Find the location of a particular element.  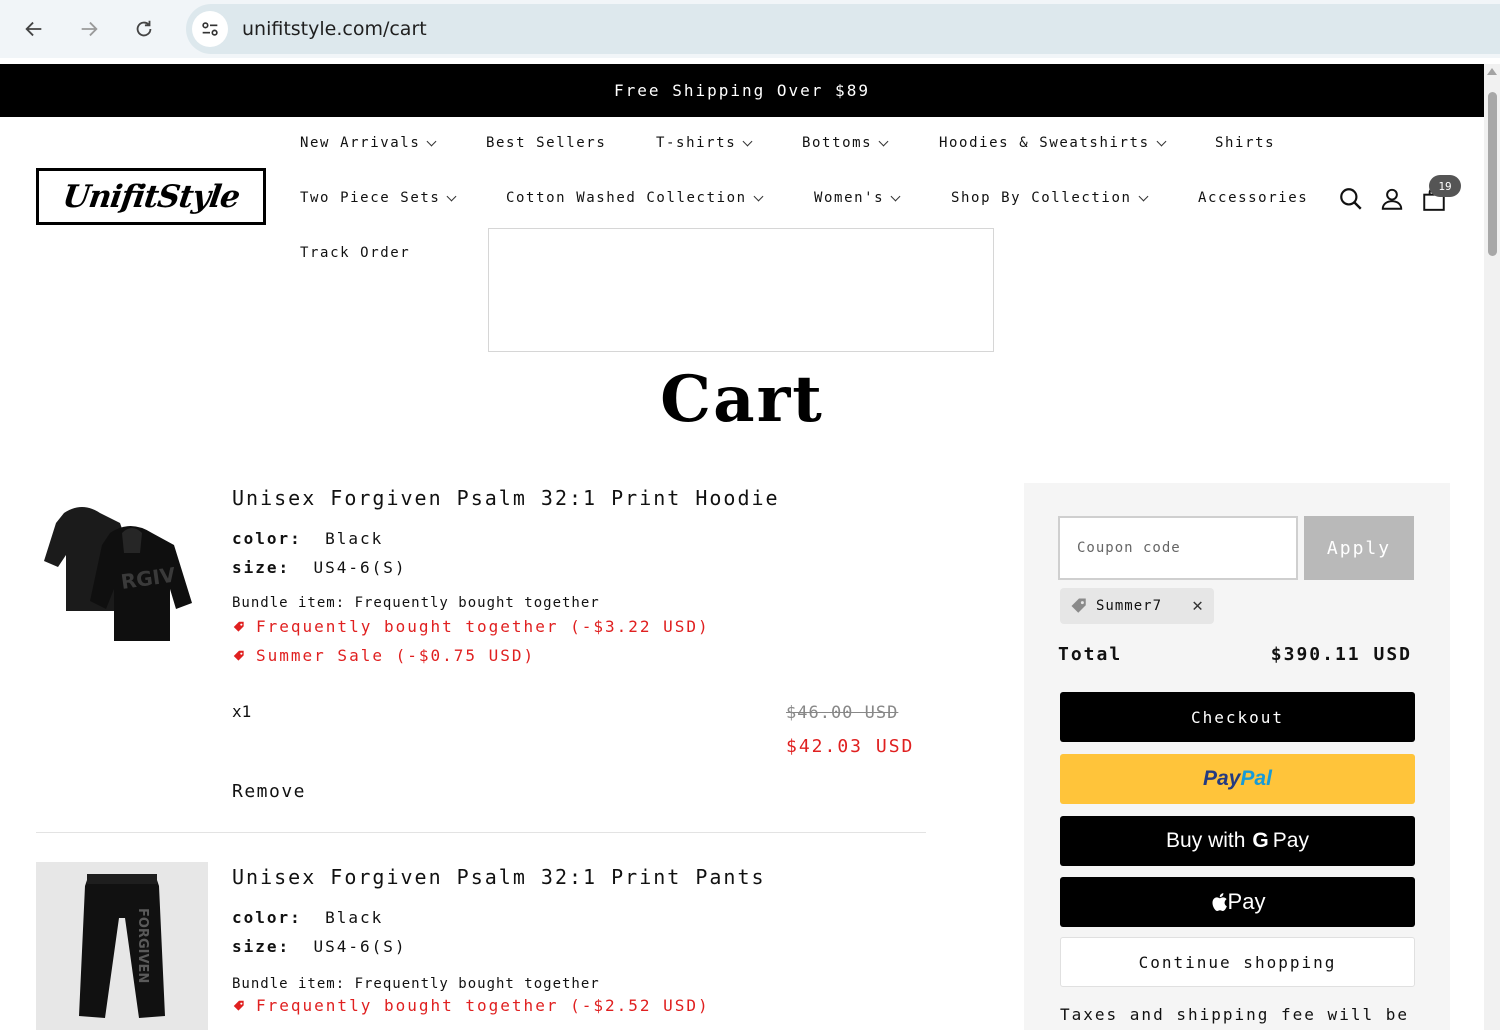

menu-label: New Arrivals is located at coordinates (360, 143).